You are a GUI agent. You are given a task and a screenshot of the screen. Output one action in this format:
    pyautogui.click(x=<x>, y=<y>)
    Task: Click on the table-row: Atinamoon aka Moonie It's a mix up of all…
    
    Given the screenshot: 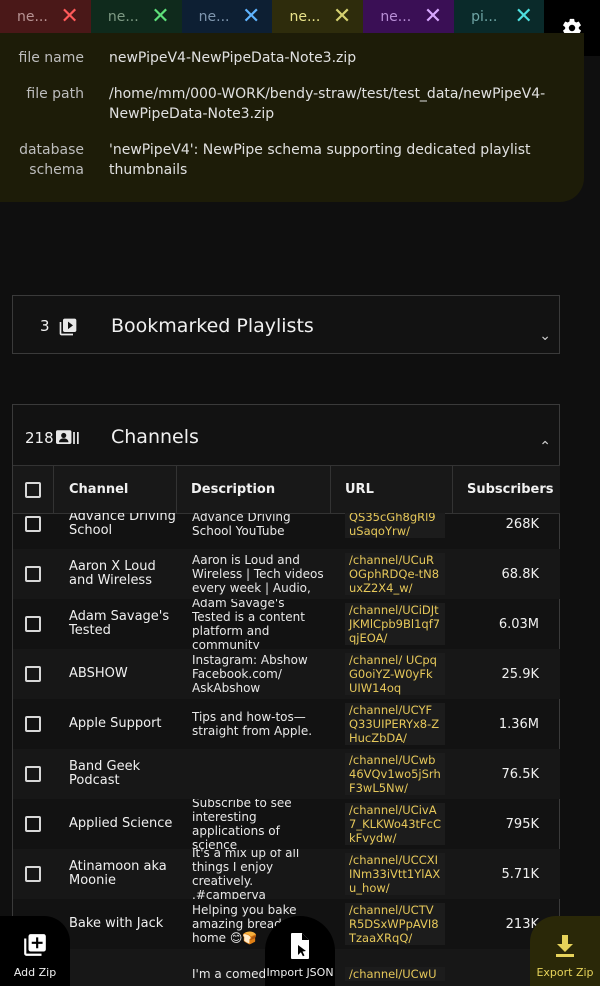 What is the action you would take?
    pyautogui.click(x=286, y=874)
    